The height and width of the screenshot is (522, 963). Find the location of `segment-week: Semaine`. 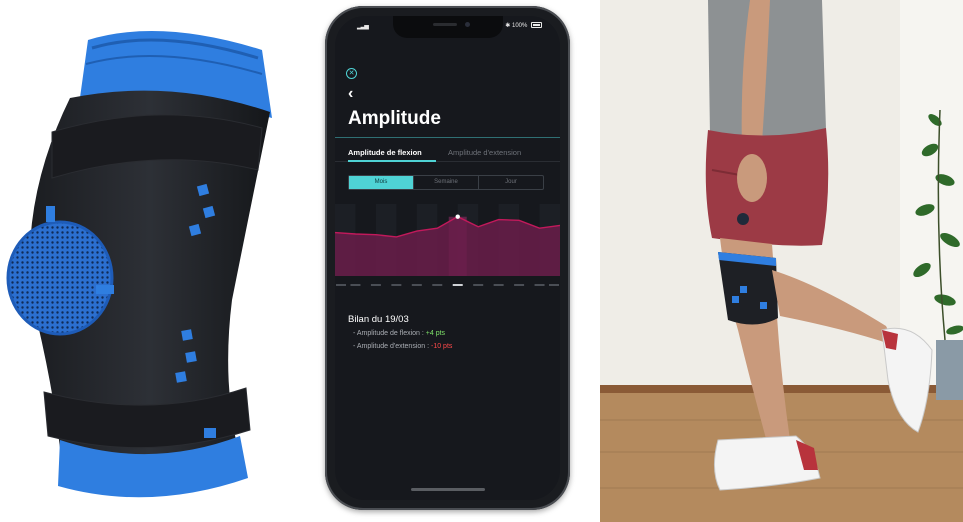

segment-week: Semaine is located at coordinates (445, 182).